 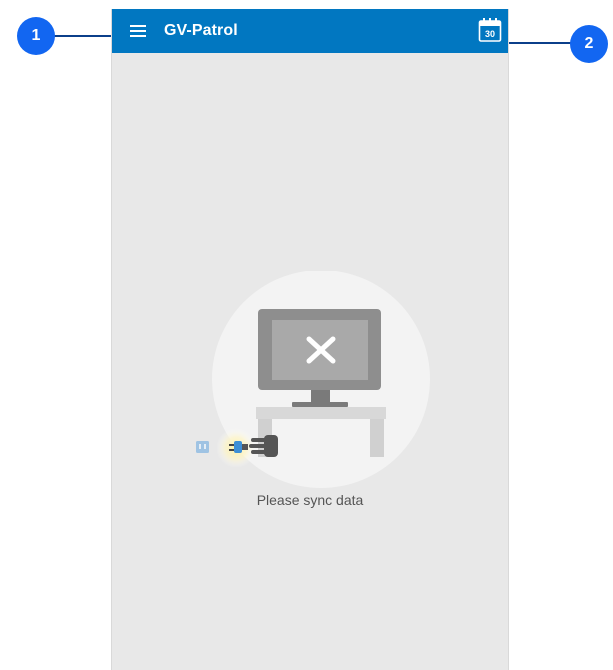 I want to click on app-title: GV-Patrol, so click(x=201, y=30).